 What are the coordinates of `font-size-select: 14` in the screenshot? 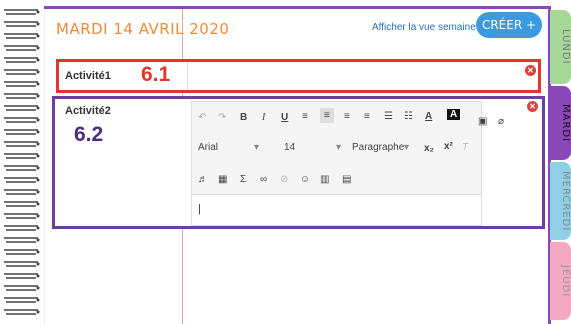 It's located at (289, 147).